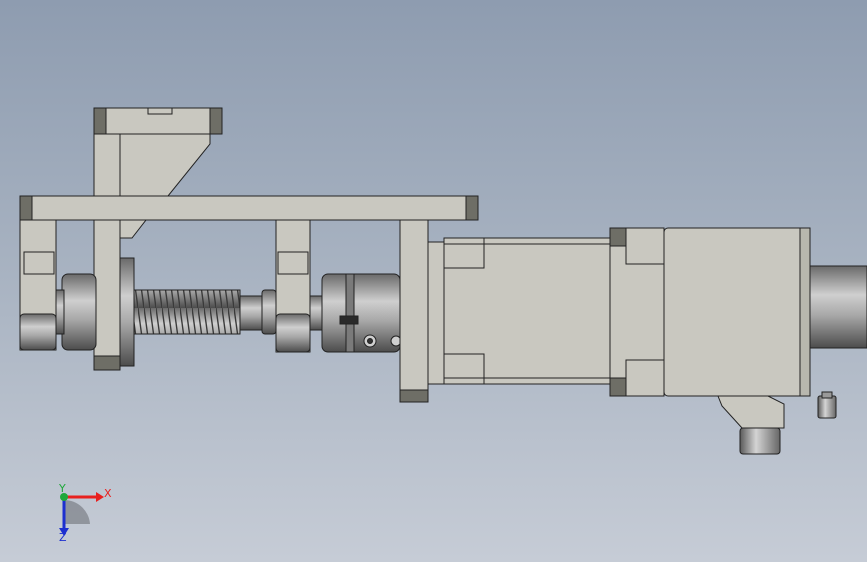  What do you see at coordinates (62, 488) in the screenshot?
I see `y-axis-label: Y` at bounding box center [62, 488].